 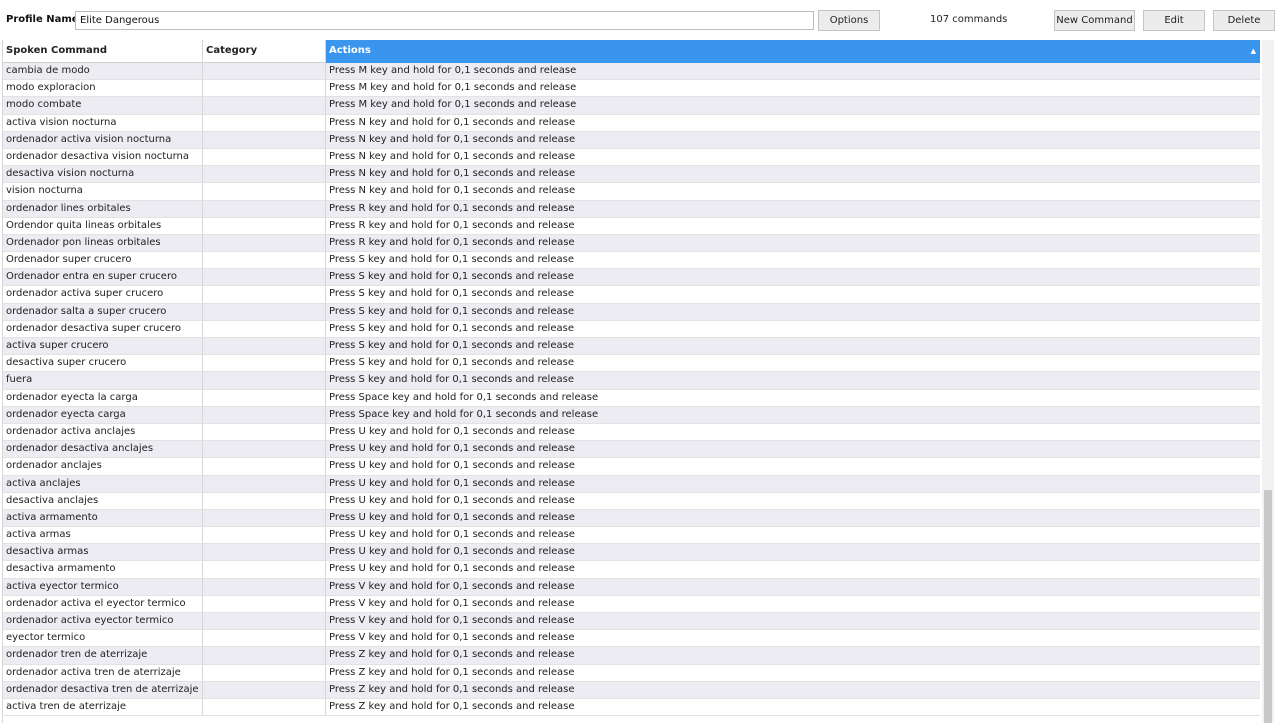 What do you see at coordinates (264, 51) in the screenshot?
I see `column-header-category: Category` at bounding box center [264, 51].